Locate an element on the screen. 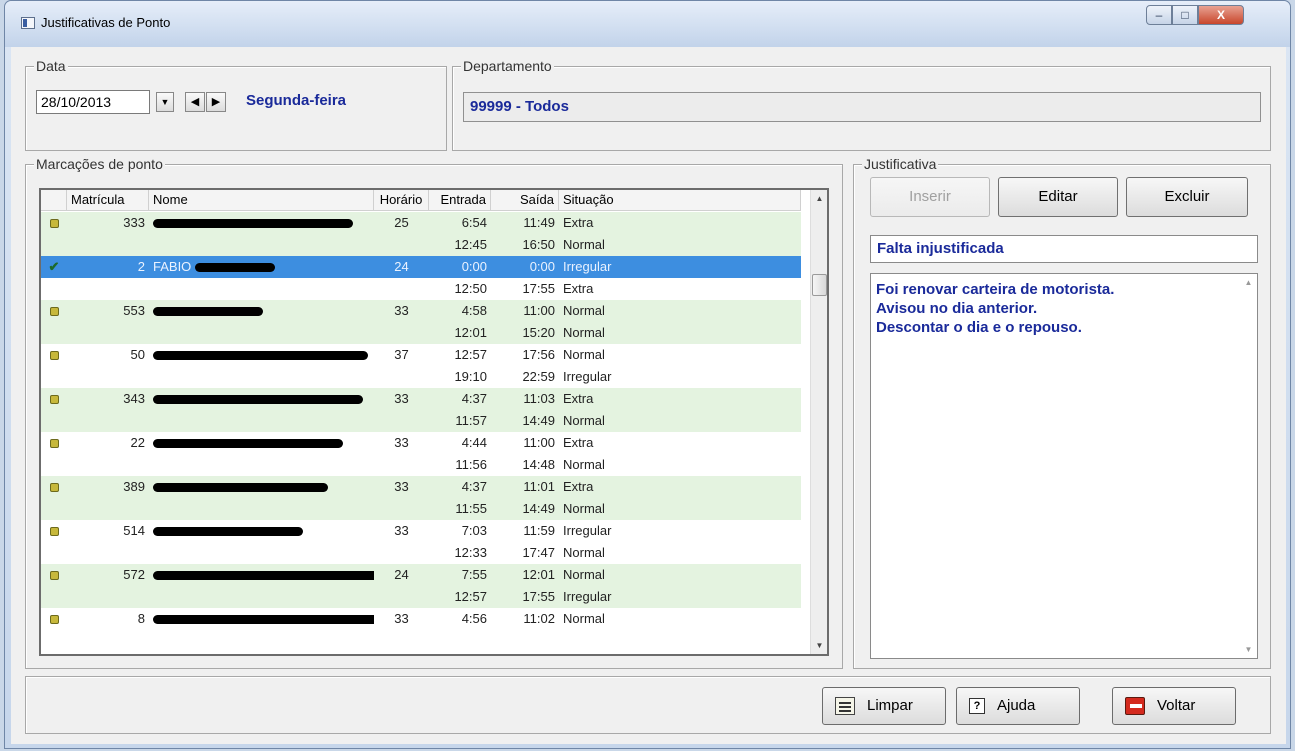 The height and width of the screenshot is (751, 1295). minimize-button: – is located at coordinates (1159, 15).